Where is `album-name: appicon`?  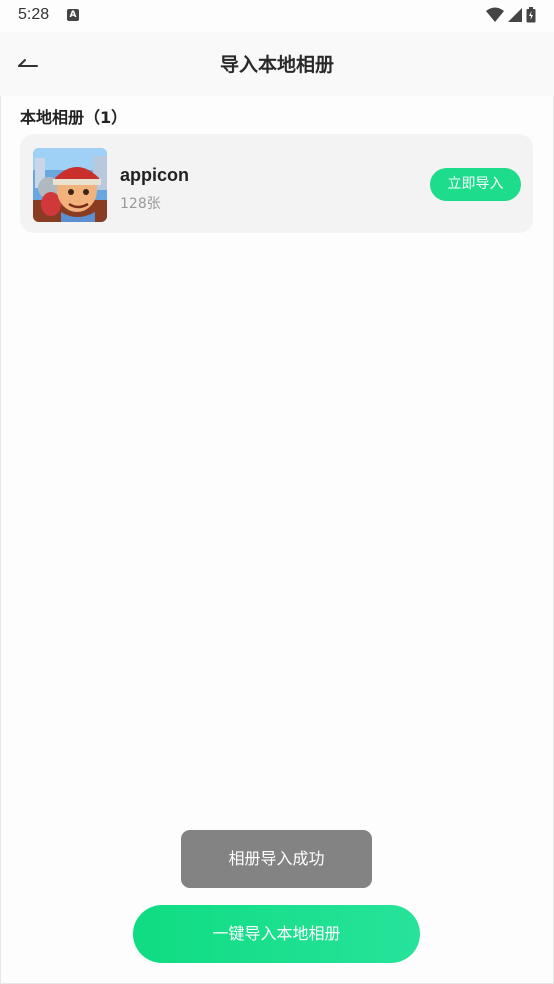 album-name: appicon is located at coordinates (155, 175).